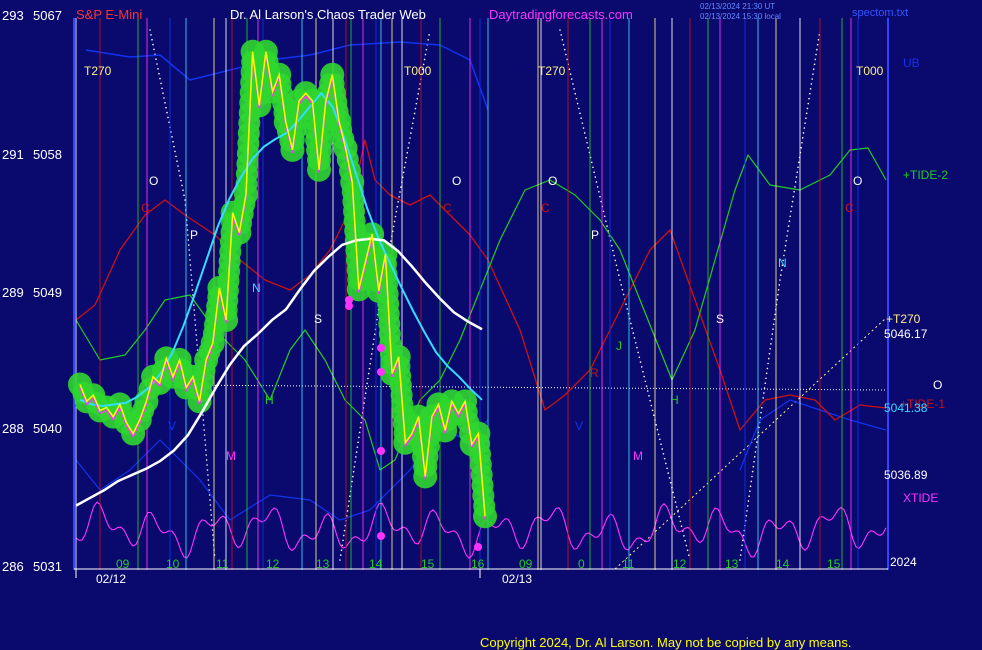 The width and height of the screenshot is (982, 650). Describe the element at coordinates (172, 426) in the screenshot. I see `letter-v: V` at that location.